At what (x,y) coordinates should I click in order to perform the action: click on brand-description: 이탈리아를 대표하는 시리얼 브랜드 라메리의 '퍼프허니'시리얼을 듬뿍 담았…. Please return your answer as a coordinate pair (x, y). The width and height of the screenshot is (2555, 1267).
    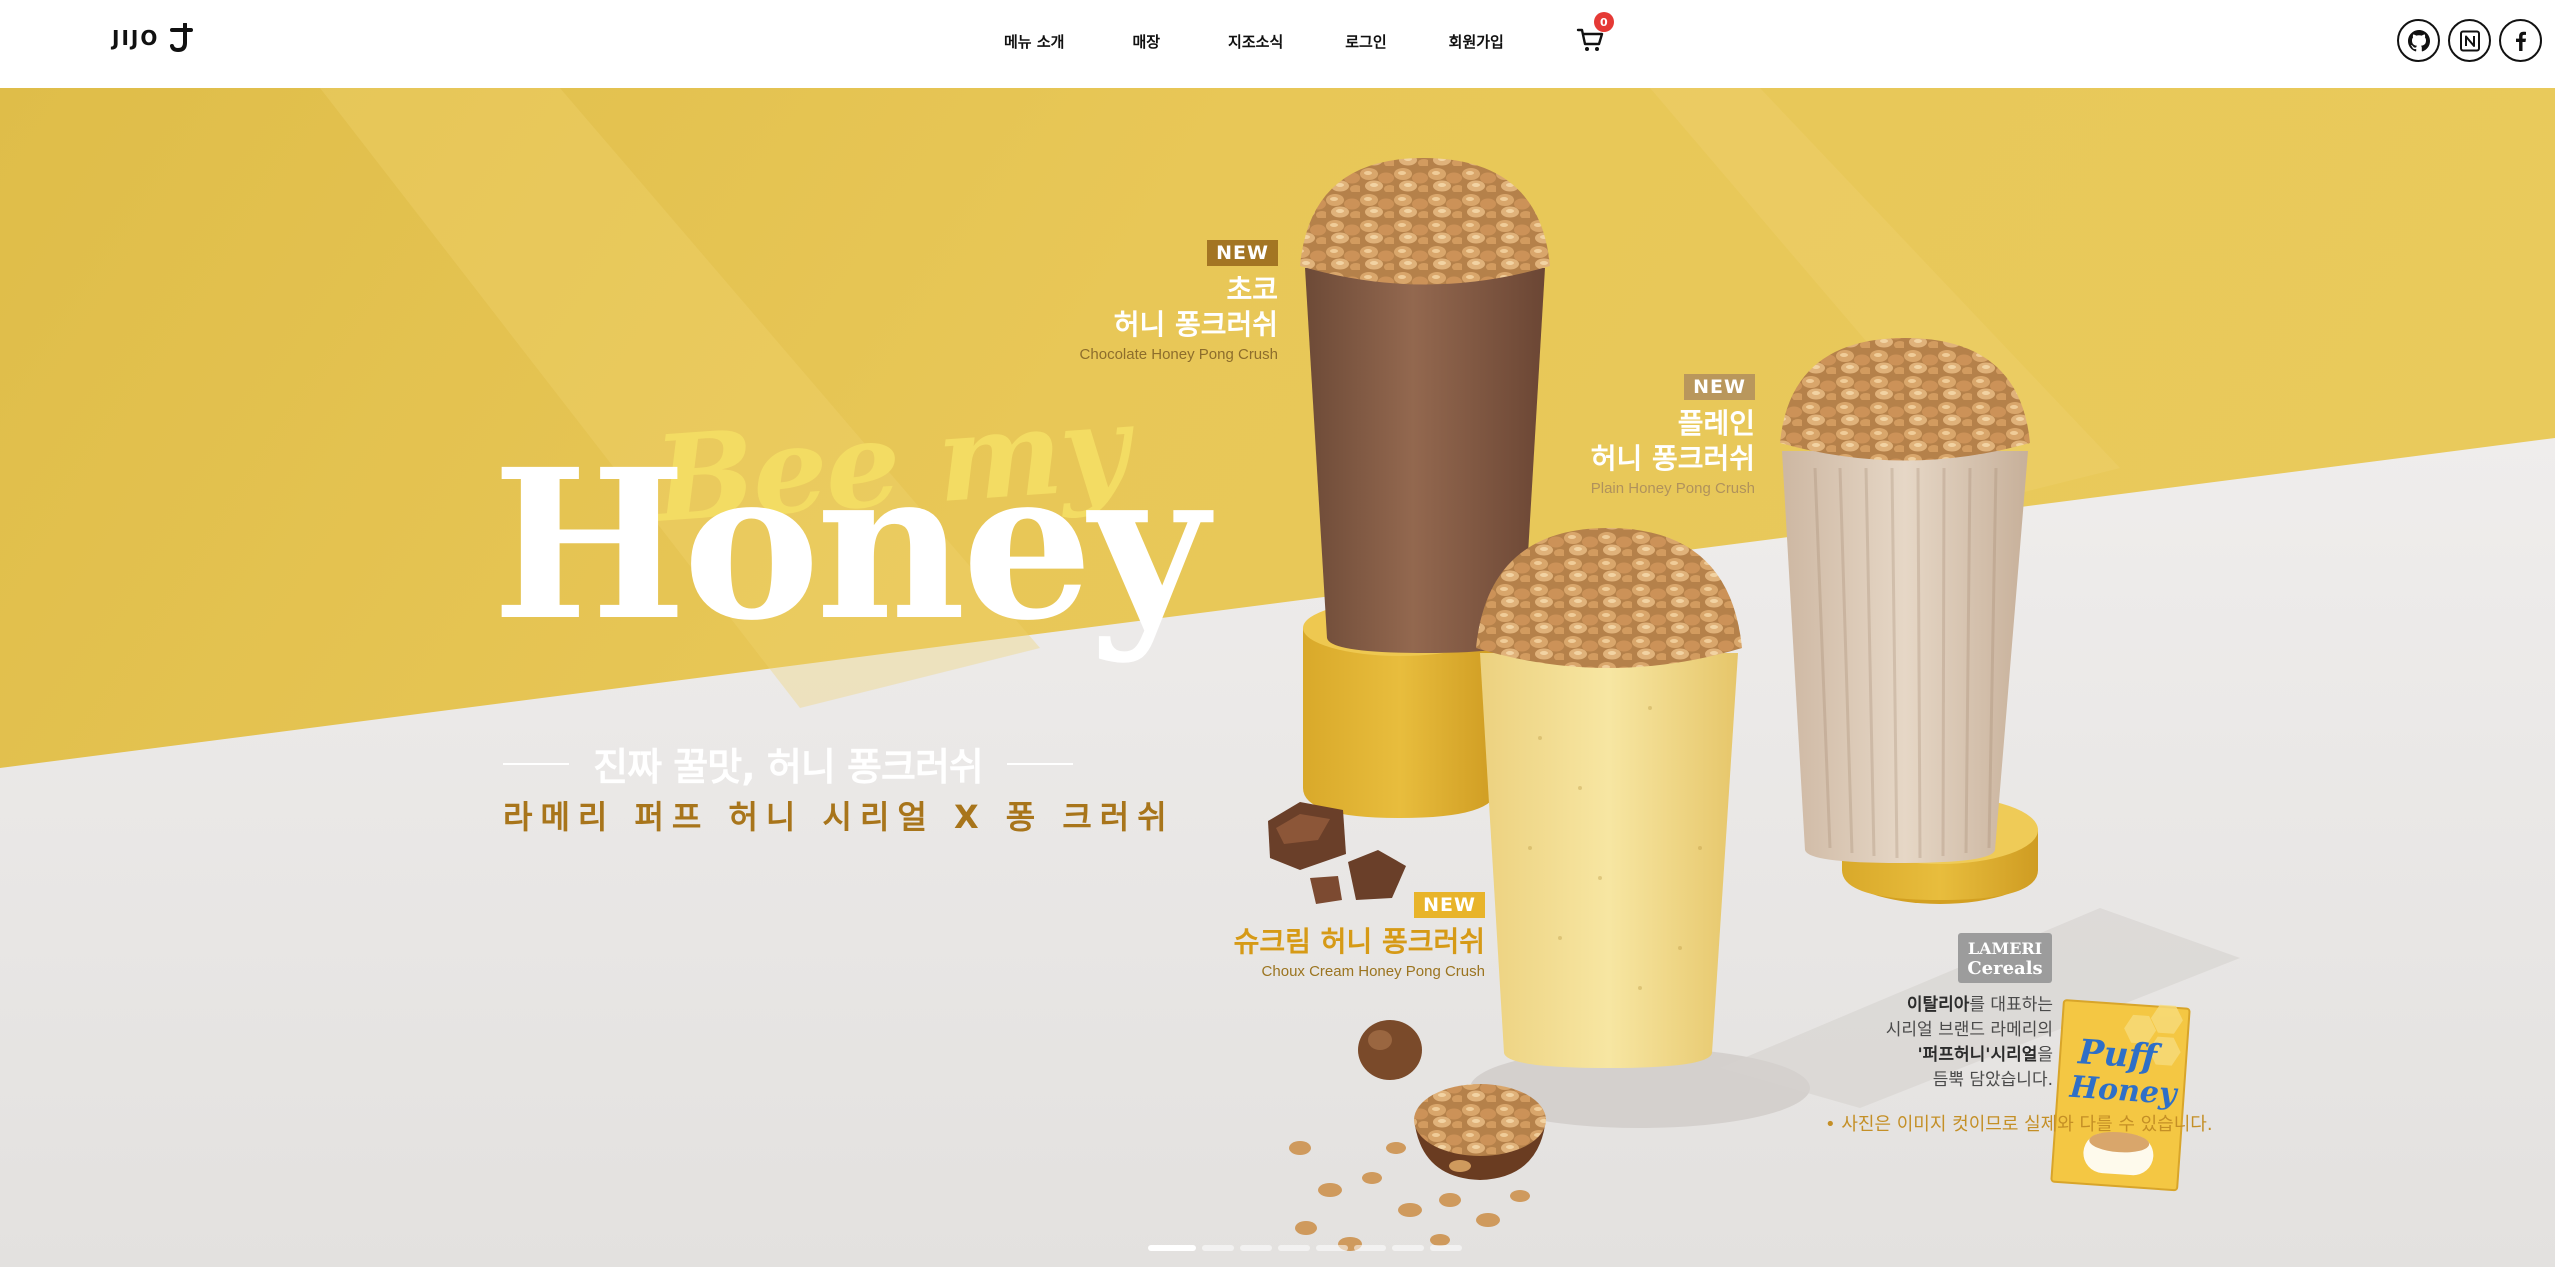
    Looking at the image, I should click on (1926, 1043).